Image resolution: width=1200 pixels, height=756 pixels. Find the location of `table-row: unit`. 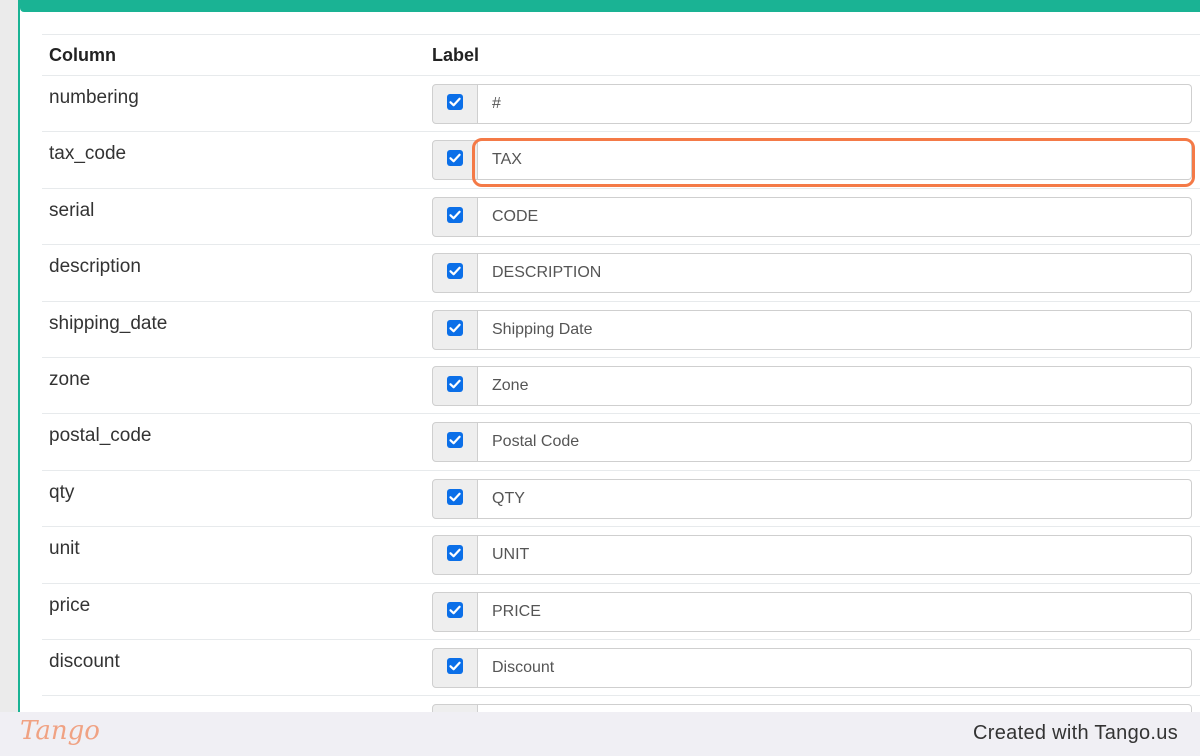

table-row: unit is located at coordinates (621, 555).